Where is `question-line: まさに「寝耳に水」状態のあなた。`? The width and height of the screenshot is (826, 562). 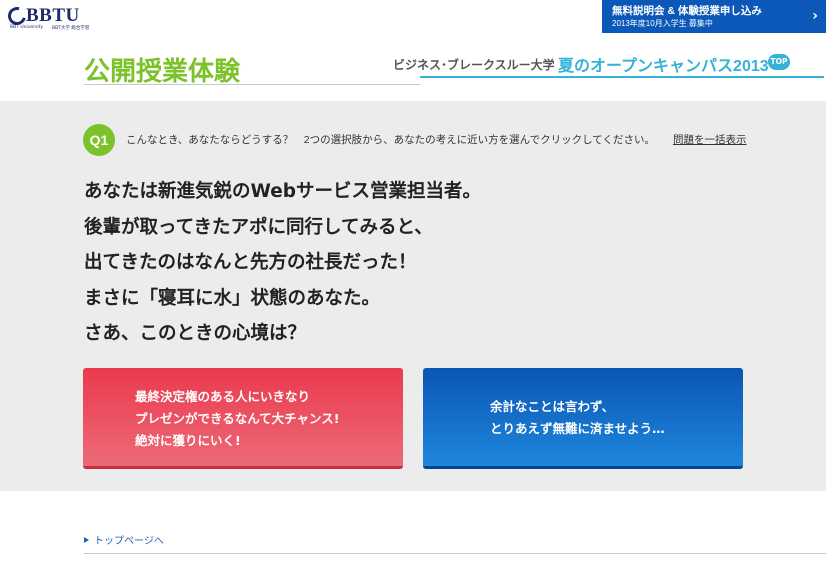 question-line: まさに「寝耳に水」状態のあなた。 is located at coordinates (232, 298).